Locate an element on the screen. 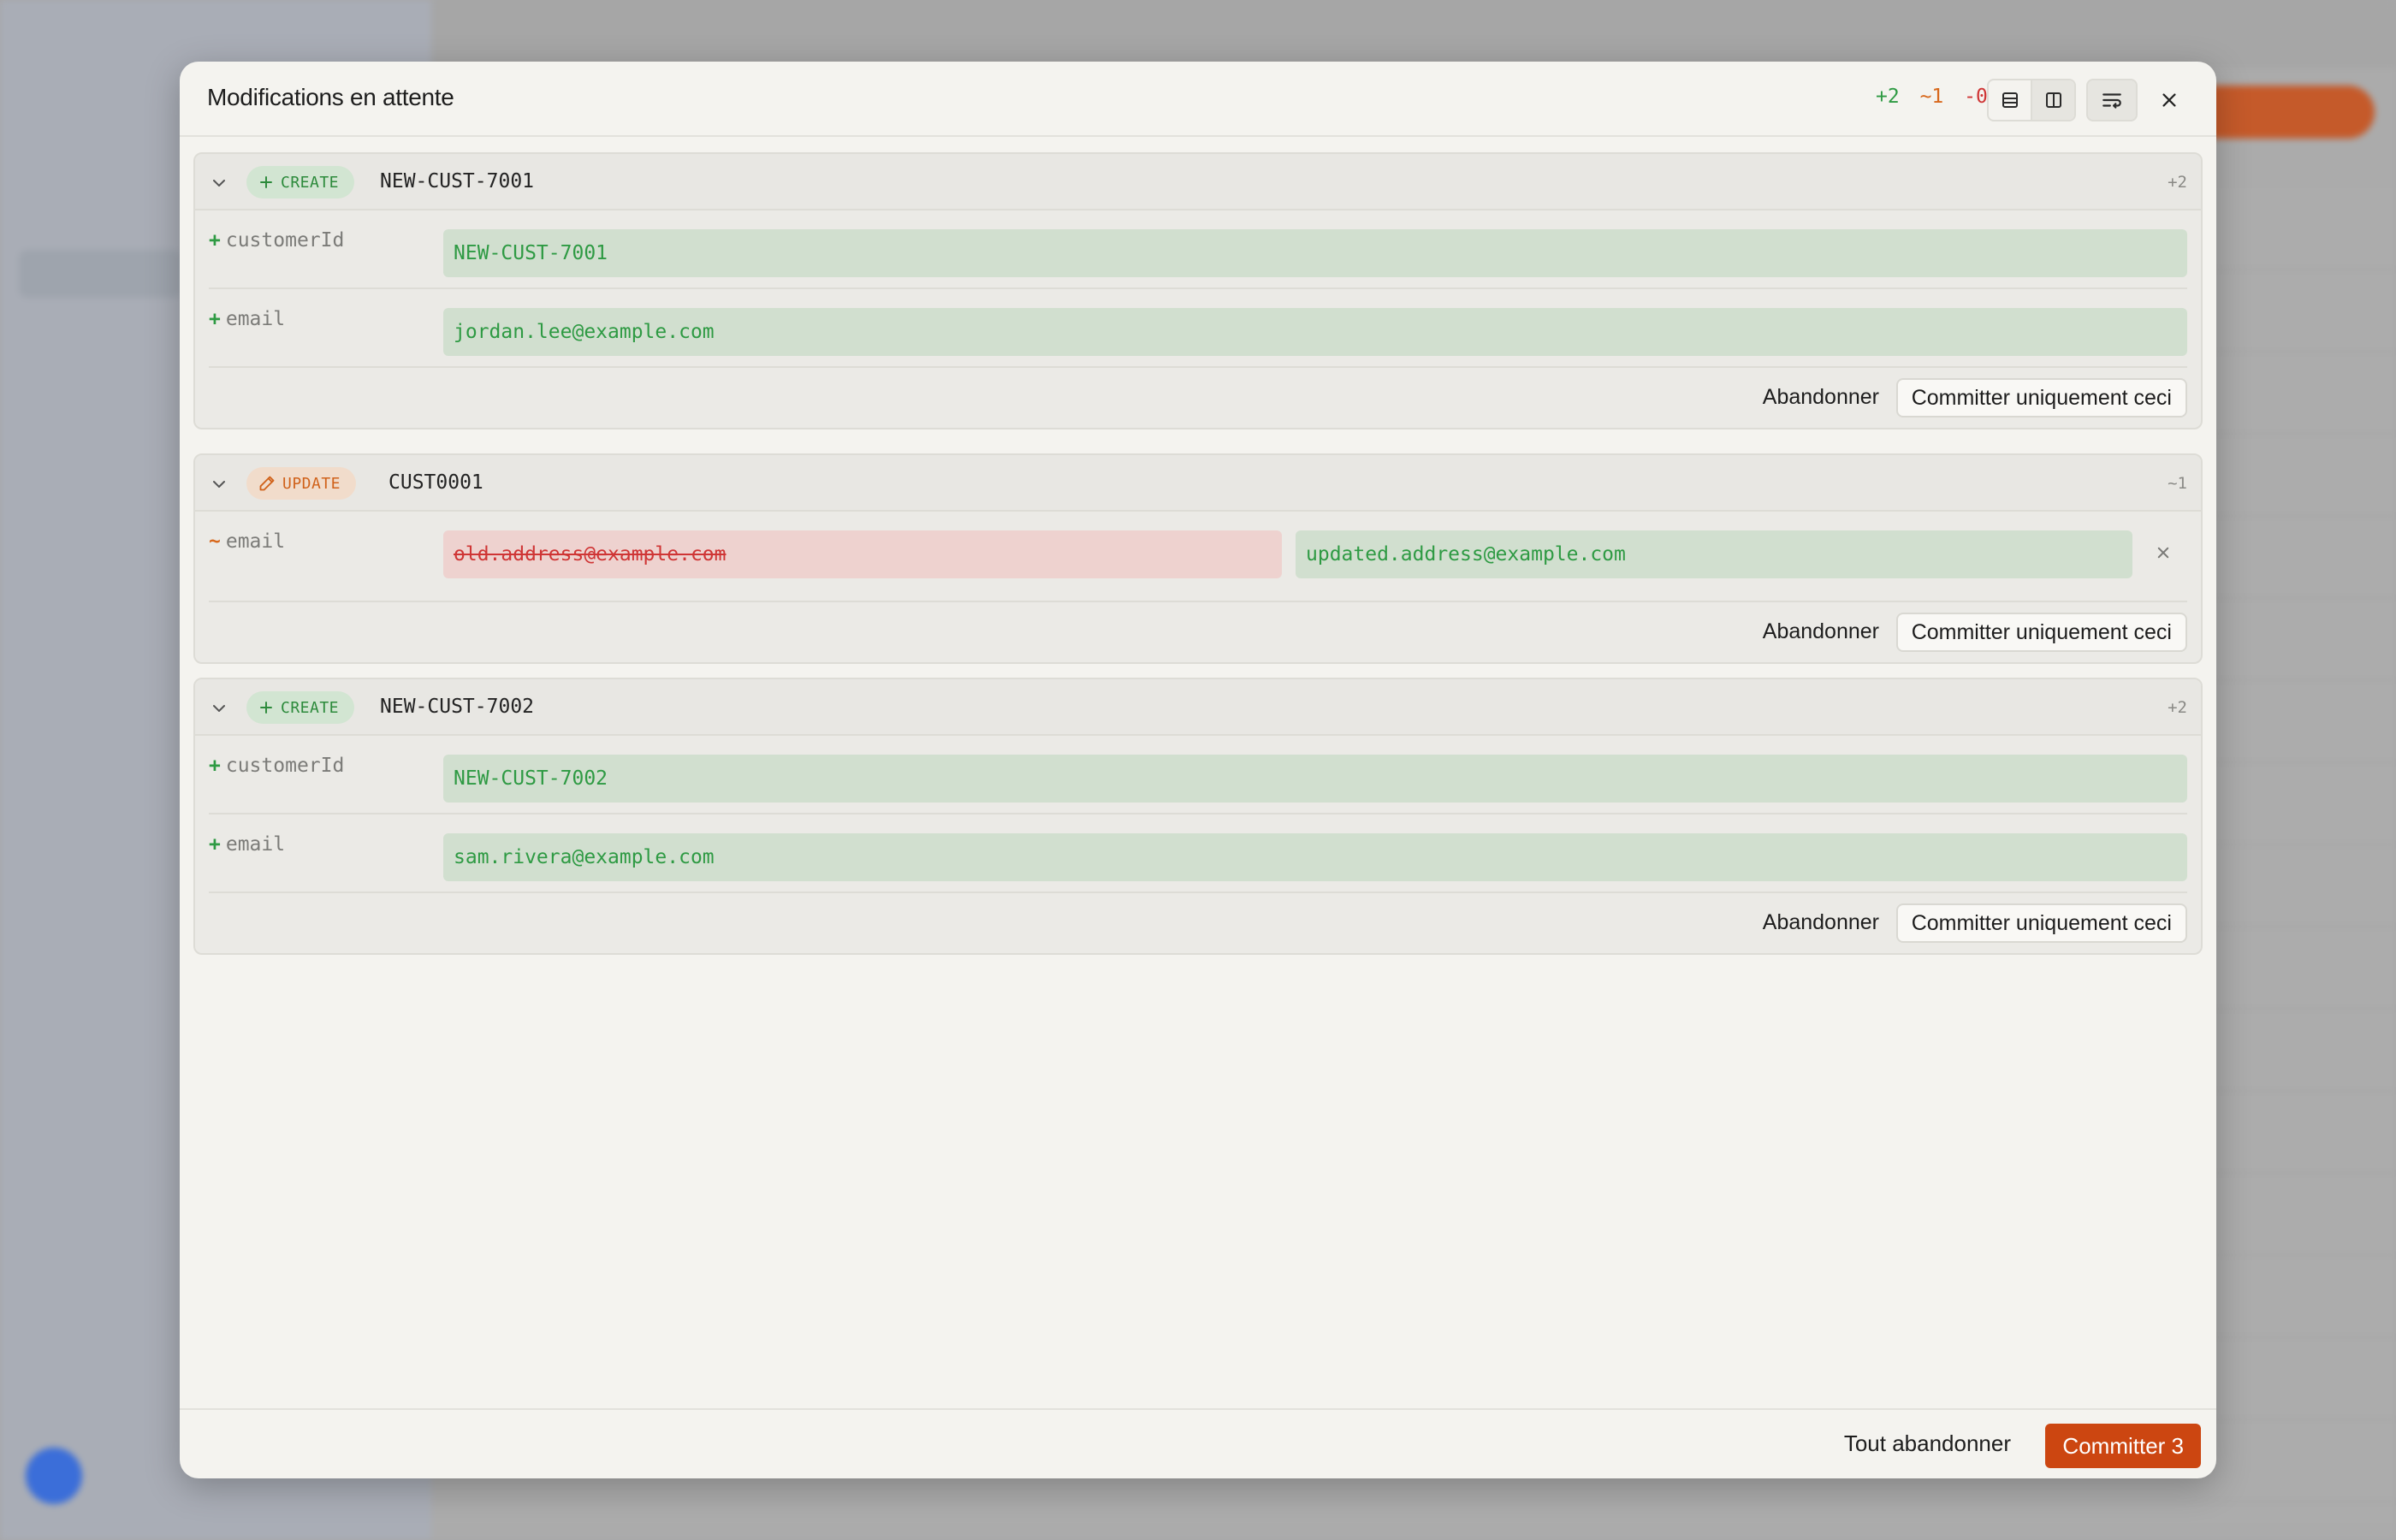  record-id: NEW-CUST-7002 is located at coordinates (457, 707).